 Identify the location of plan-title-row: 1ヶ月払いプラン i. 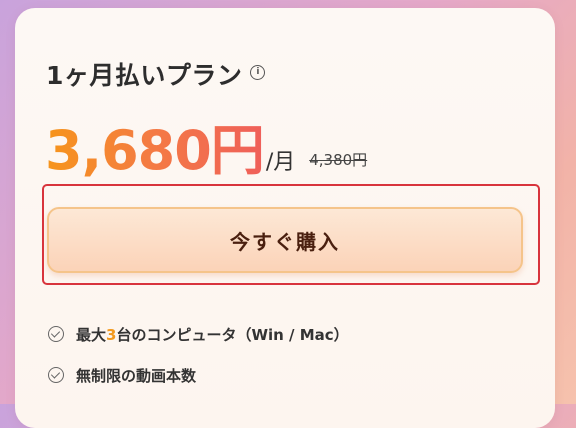
(156, 74).